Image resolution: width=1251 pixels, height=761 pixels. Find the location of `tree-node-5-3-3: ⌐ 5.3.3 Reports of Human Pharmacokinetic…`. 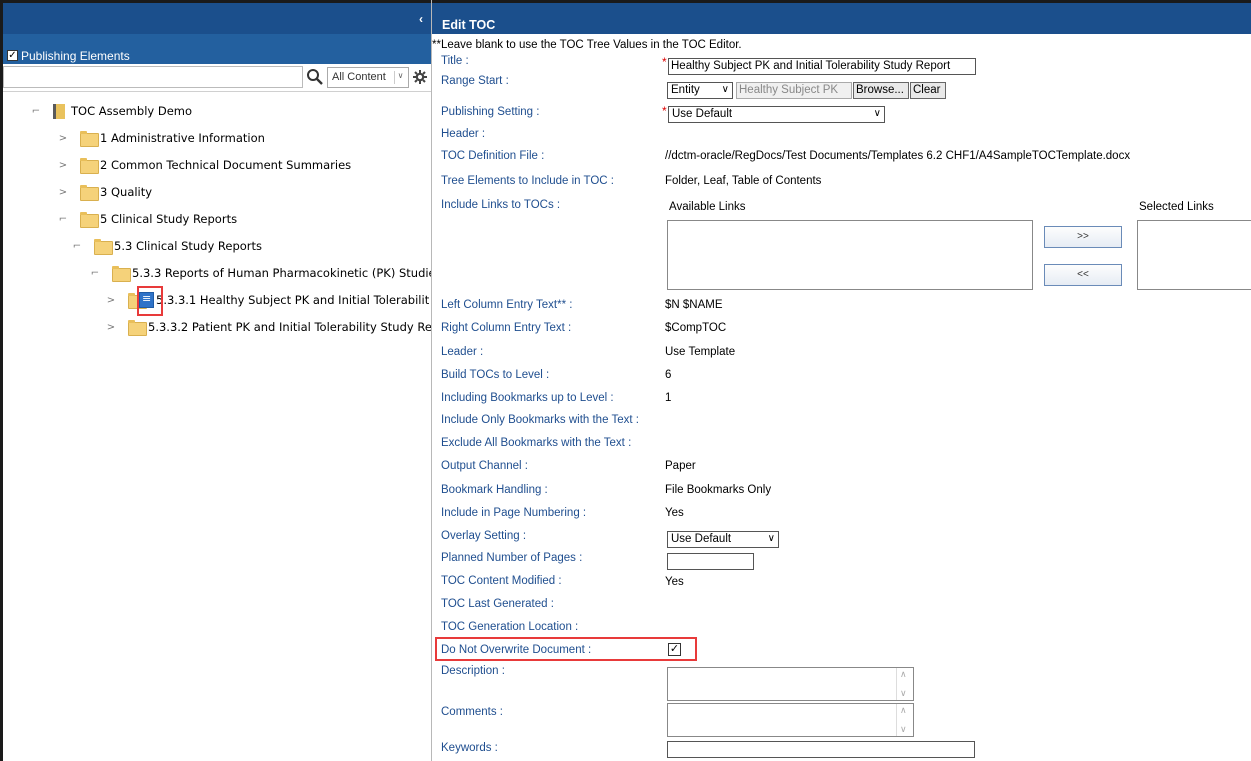

tree-node-5-3-3: ⌐ 5.3.3 Reports of Human Pharmacokinetic… is located at coordinates (260, 273).